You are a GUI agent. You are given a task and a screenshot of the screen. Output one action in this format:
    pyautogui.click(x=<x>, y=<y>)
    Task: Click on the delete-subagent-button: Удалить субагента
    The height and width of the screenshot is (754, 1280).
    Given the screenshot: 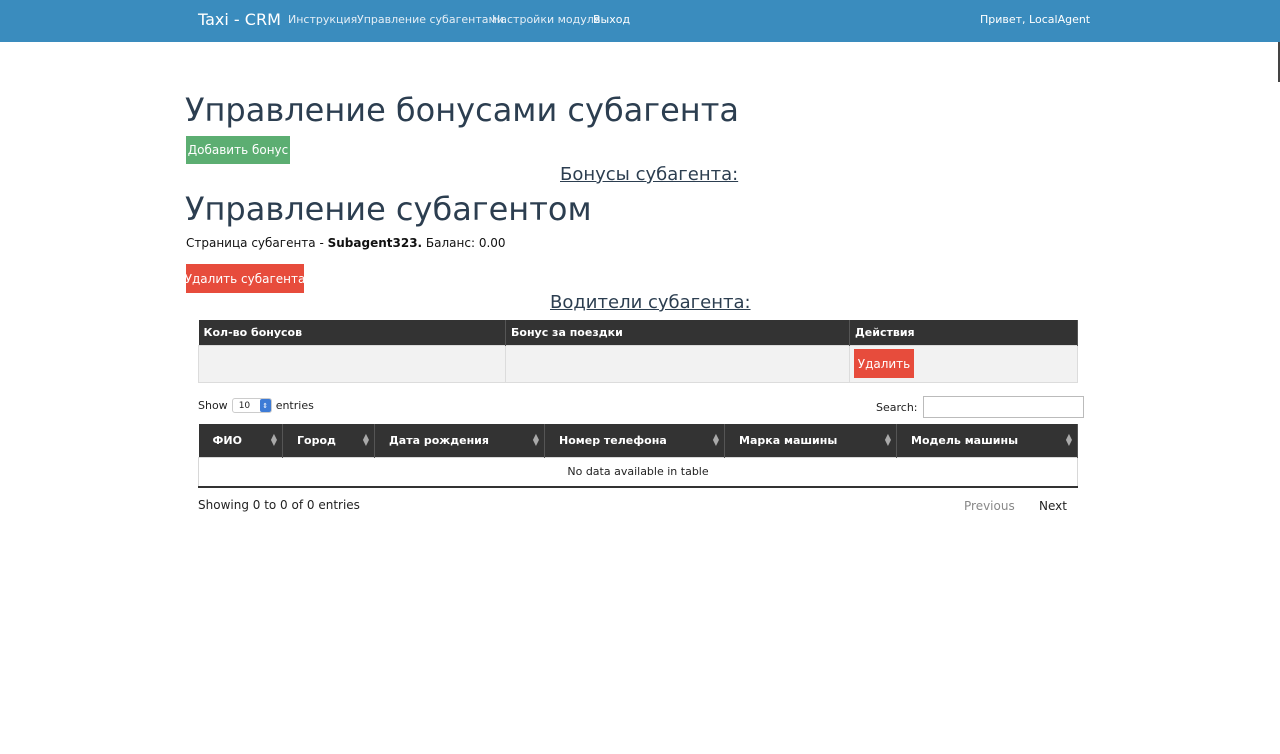 What is the action you would take?
    pyautogui.click(x=245, y=278)
    